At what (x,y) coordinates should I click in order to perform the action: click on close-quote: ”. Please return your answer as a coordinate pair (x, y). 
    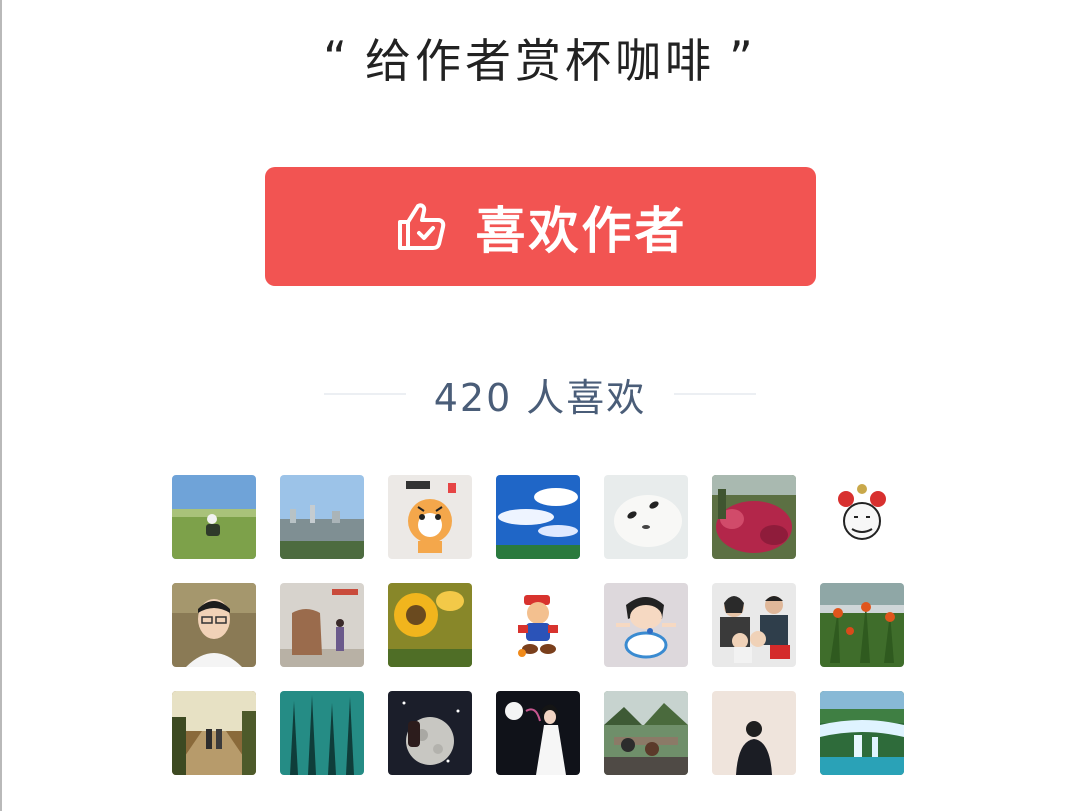
    Looking at the image, I should click on (743, 58).